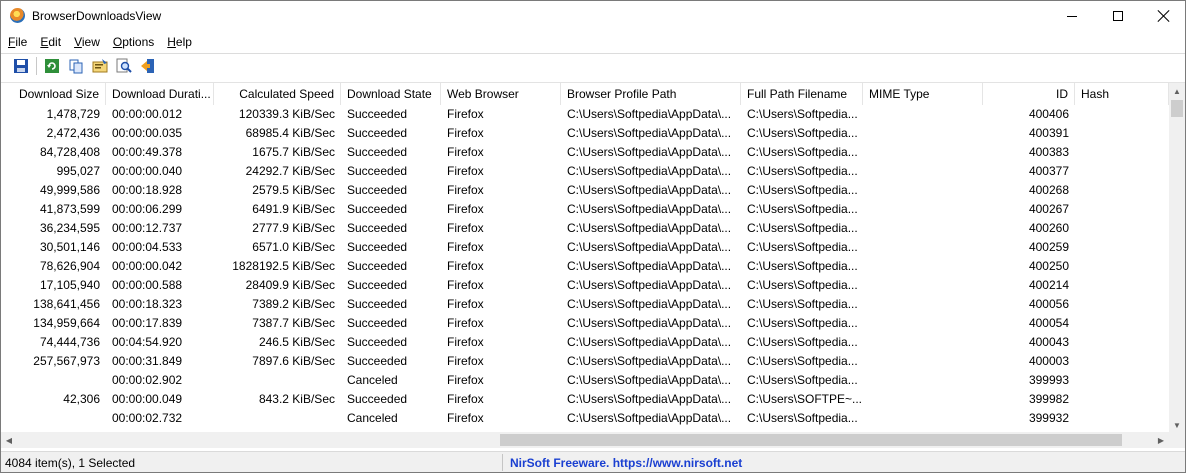 The height and width of the screenshot is (473, 1186). I want to click on table-cell: 00:00:04.533, so click(147, 247).